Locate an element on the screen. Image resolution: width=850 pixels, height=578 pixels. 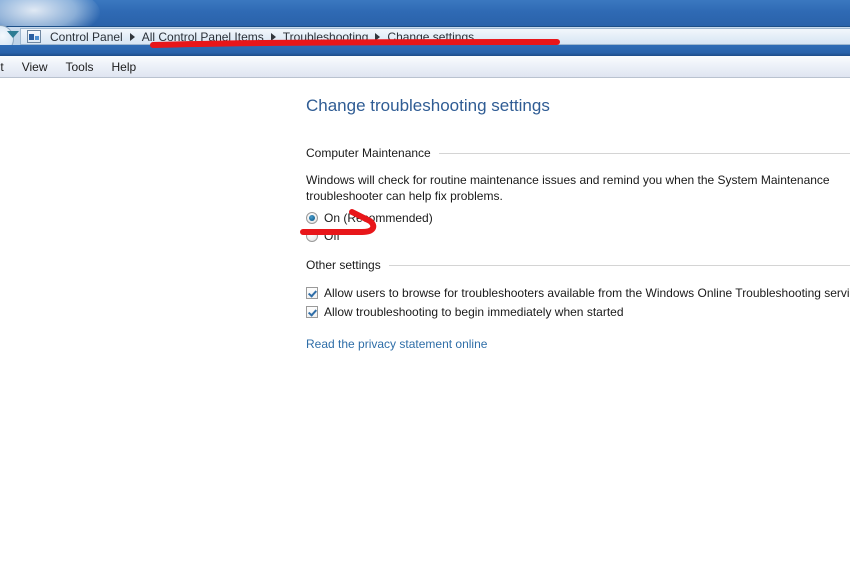
section-title: Computer Maintenance is located at coordinates (368, 153).